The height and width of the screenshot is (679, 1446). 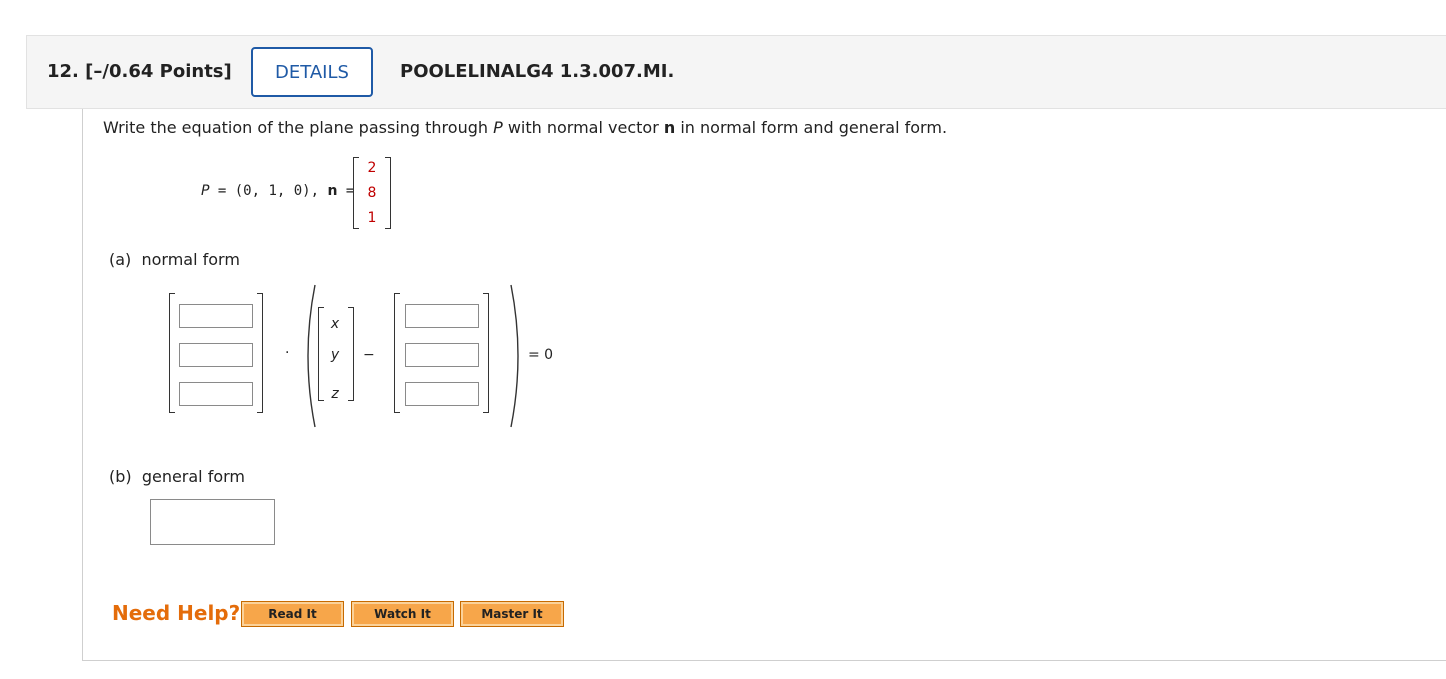 I want to click on normal-input-left-bracket, so click(x=172, y=353).